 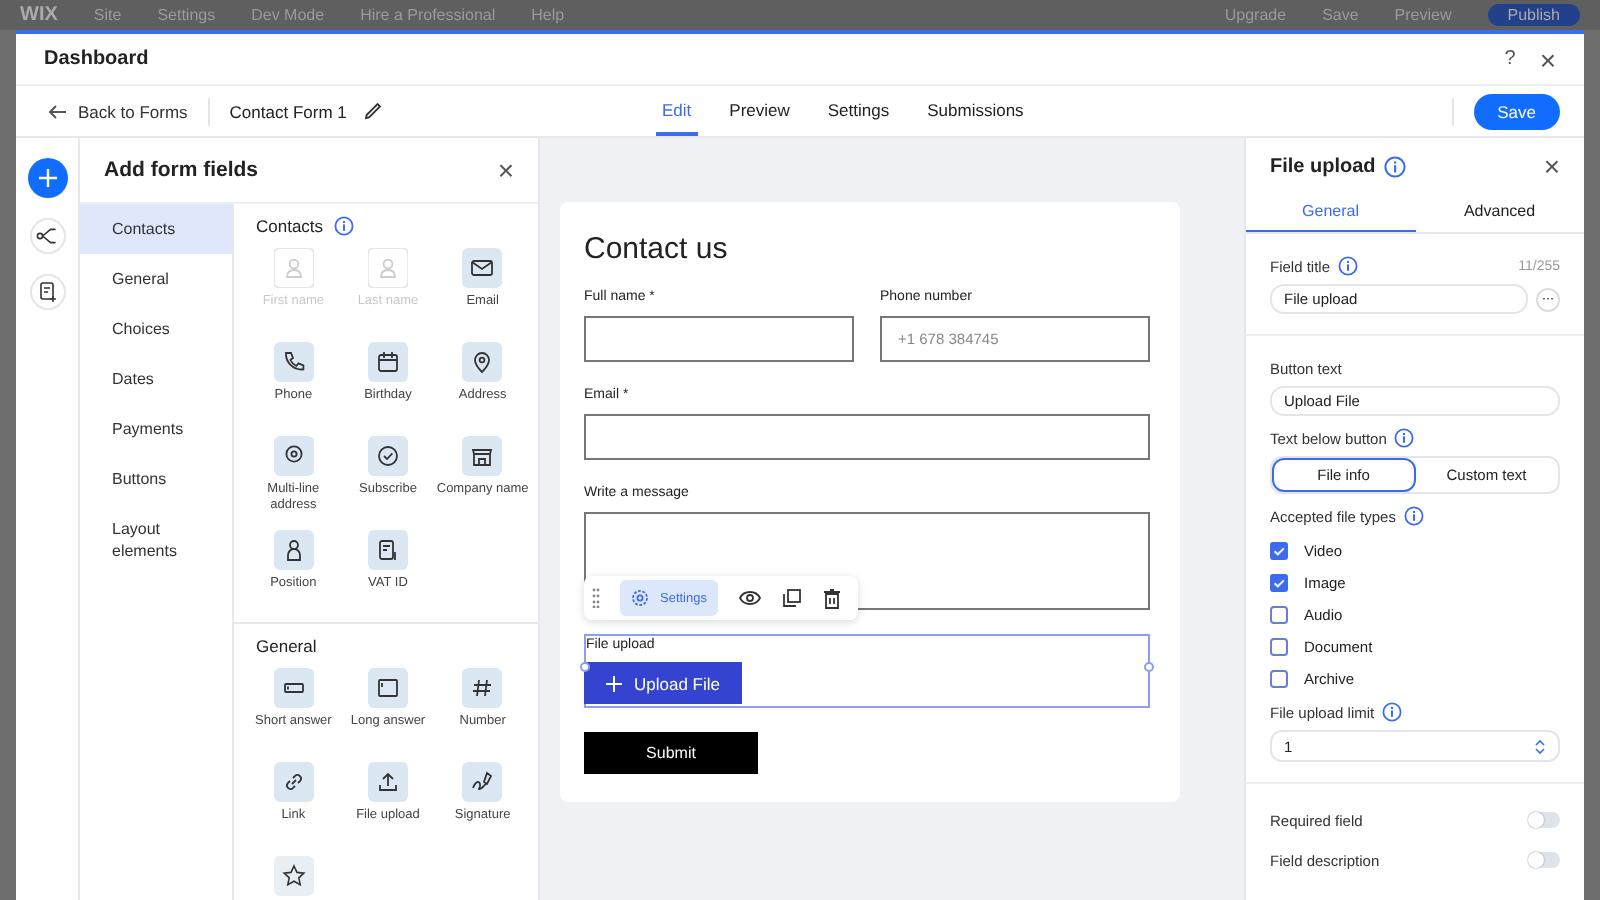 I want to click on tab: Settings, so click(x=858, y=111).